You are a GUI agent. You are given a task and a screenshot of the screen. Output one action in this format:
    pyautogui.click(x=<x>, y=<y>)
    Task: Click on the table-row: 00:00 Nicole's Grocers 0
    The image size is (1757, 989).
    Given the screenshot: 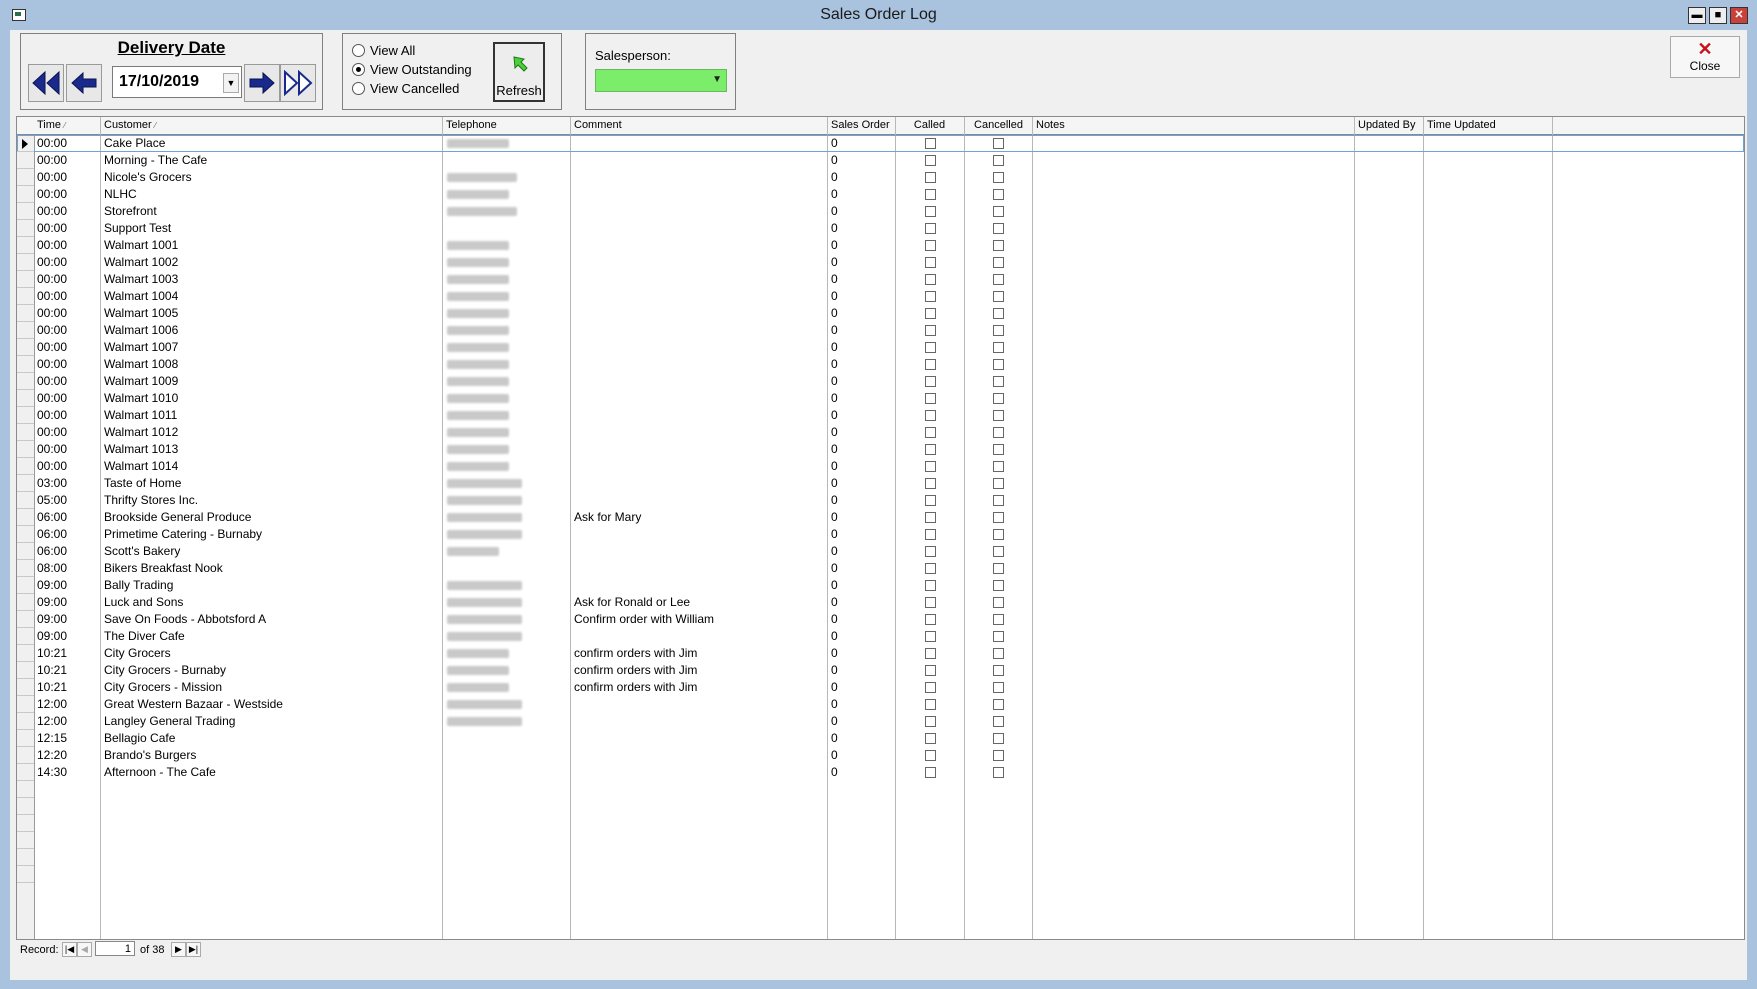 What is the action you would take?
    pyautogui.click(x=880, y=177)
    